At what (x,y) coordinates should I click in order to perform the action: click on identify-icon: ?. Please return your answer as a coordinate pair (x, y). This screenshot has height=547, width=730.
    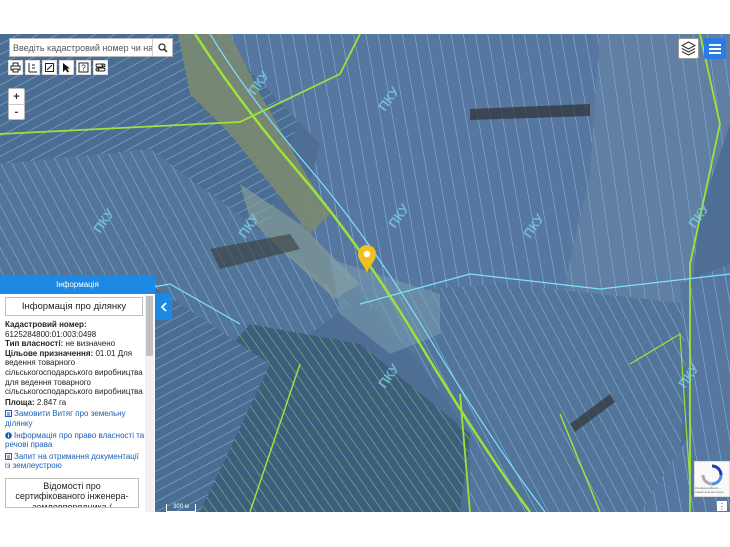
    Looking at the image, I should click on (83, 67).